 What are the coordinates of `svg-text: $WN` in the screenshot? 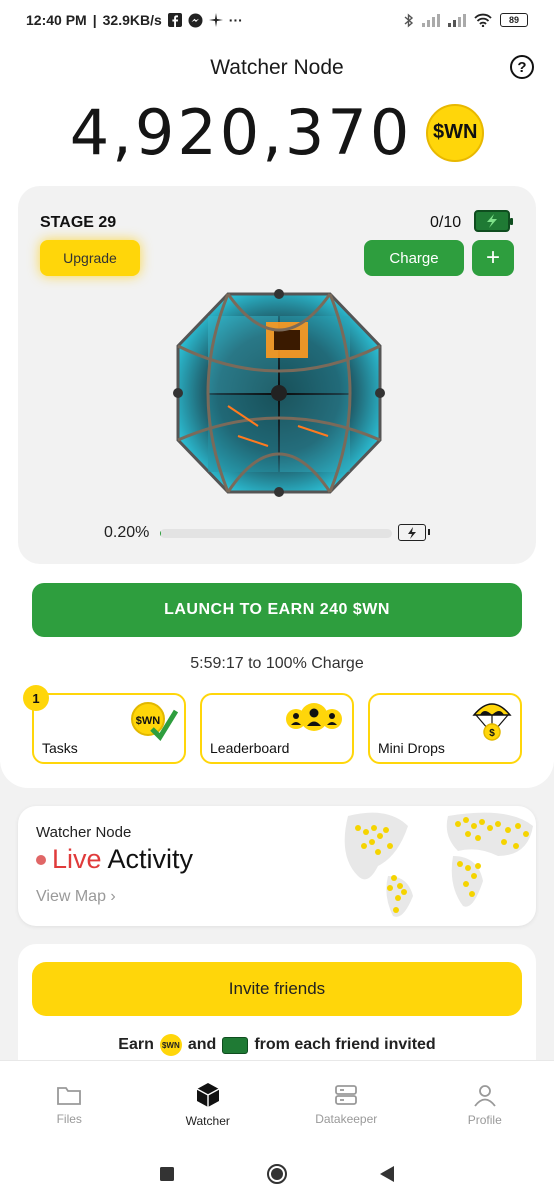 It's located at (148, 721).